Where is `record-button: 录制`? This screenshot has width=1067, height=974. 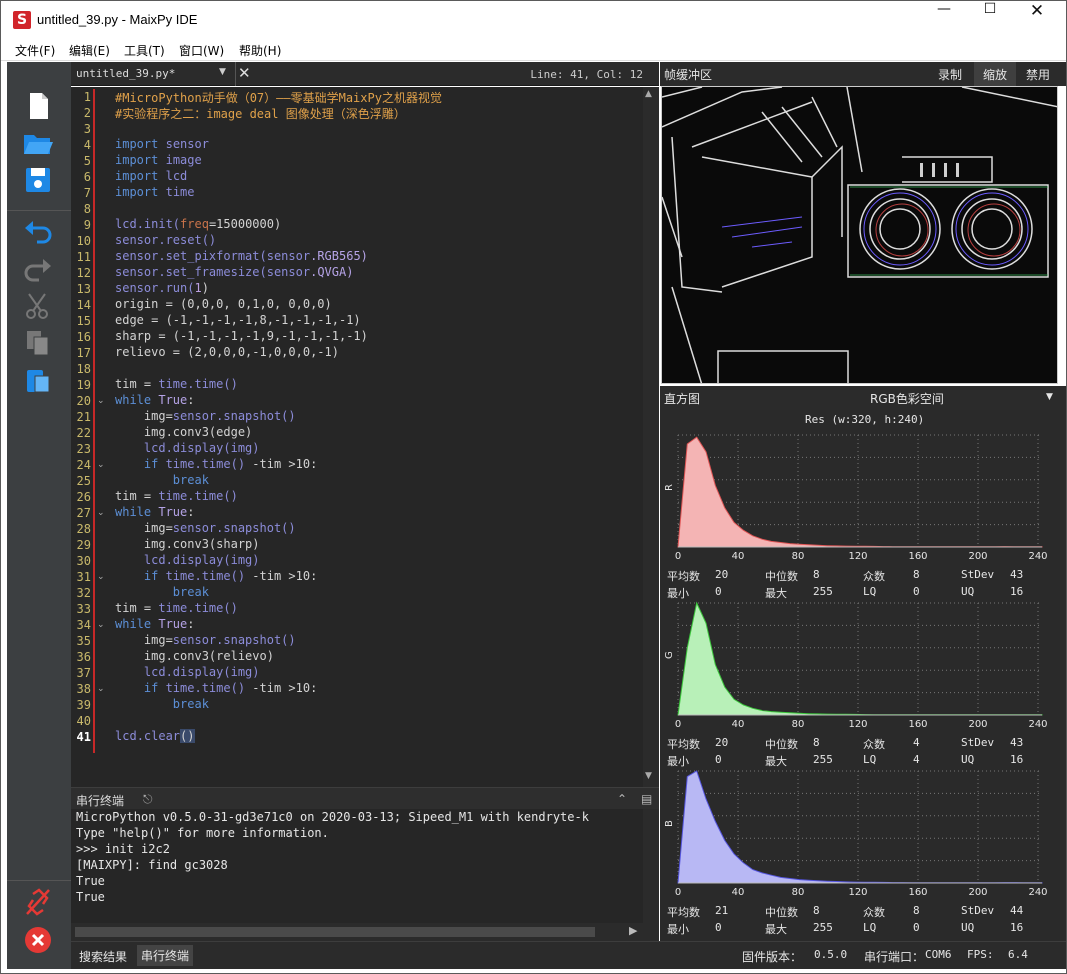
record-button: 录制 is located at coordinates (950, 74).